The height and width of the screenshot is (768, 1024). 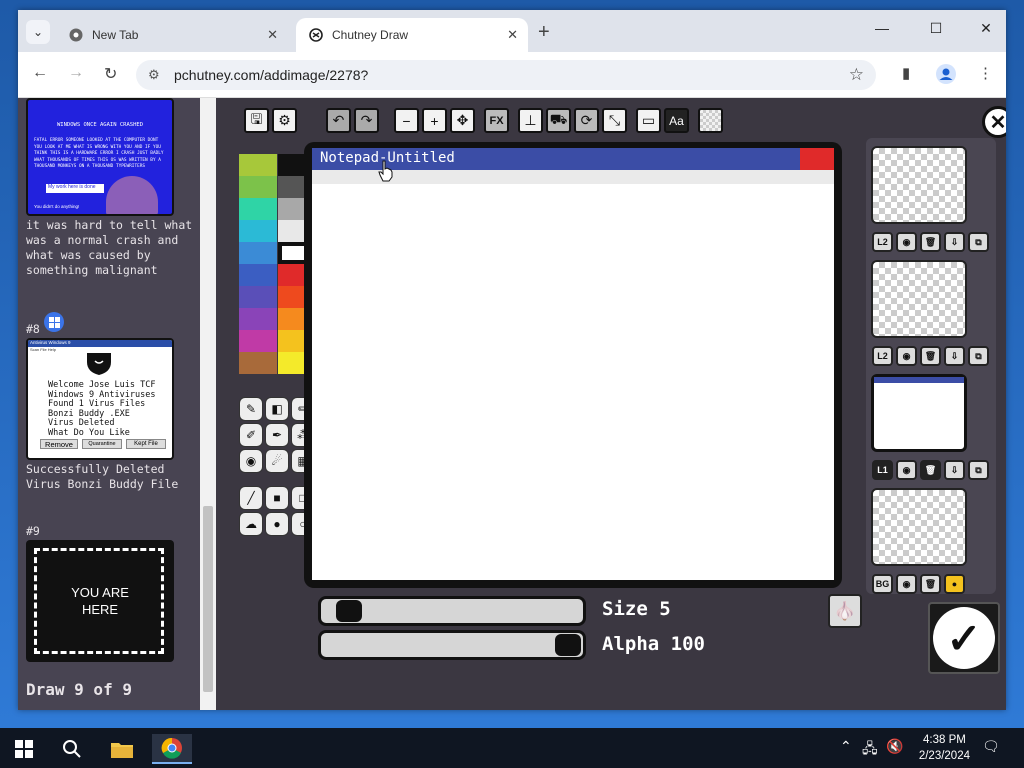 I want to click on submit-check-button: ✓, so click(x=964, y=638).